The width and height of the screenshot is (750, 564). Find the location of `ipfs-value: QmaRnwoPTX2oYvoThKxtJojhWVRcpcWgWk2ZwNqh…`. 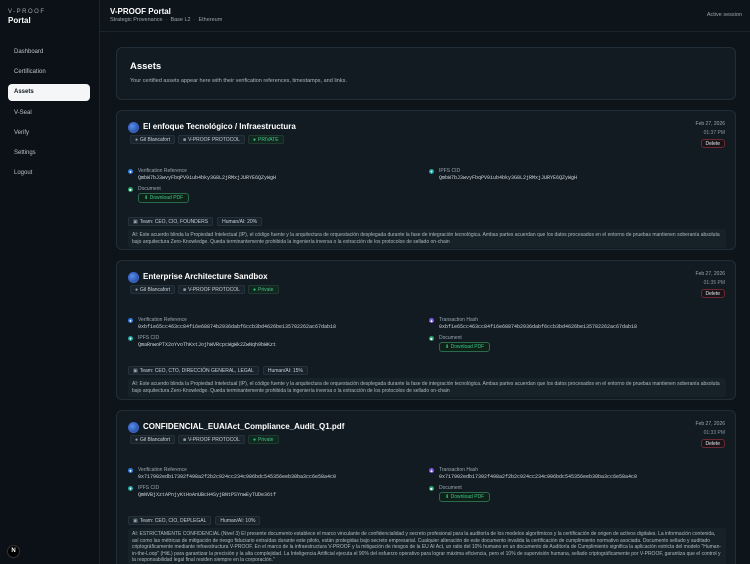

ipfs-value: QmaRnwoPTX2oYvoThKxtJojhWVRcpcWgWk2ZwNqh… is located at coordinates (207, 345).